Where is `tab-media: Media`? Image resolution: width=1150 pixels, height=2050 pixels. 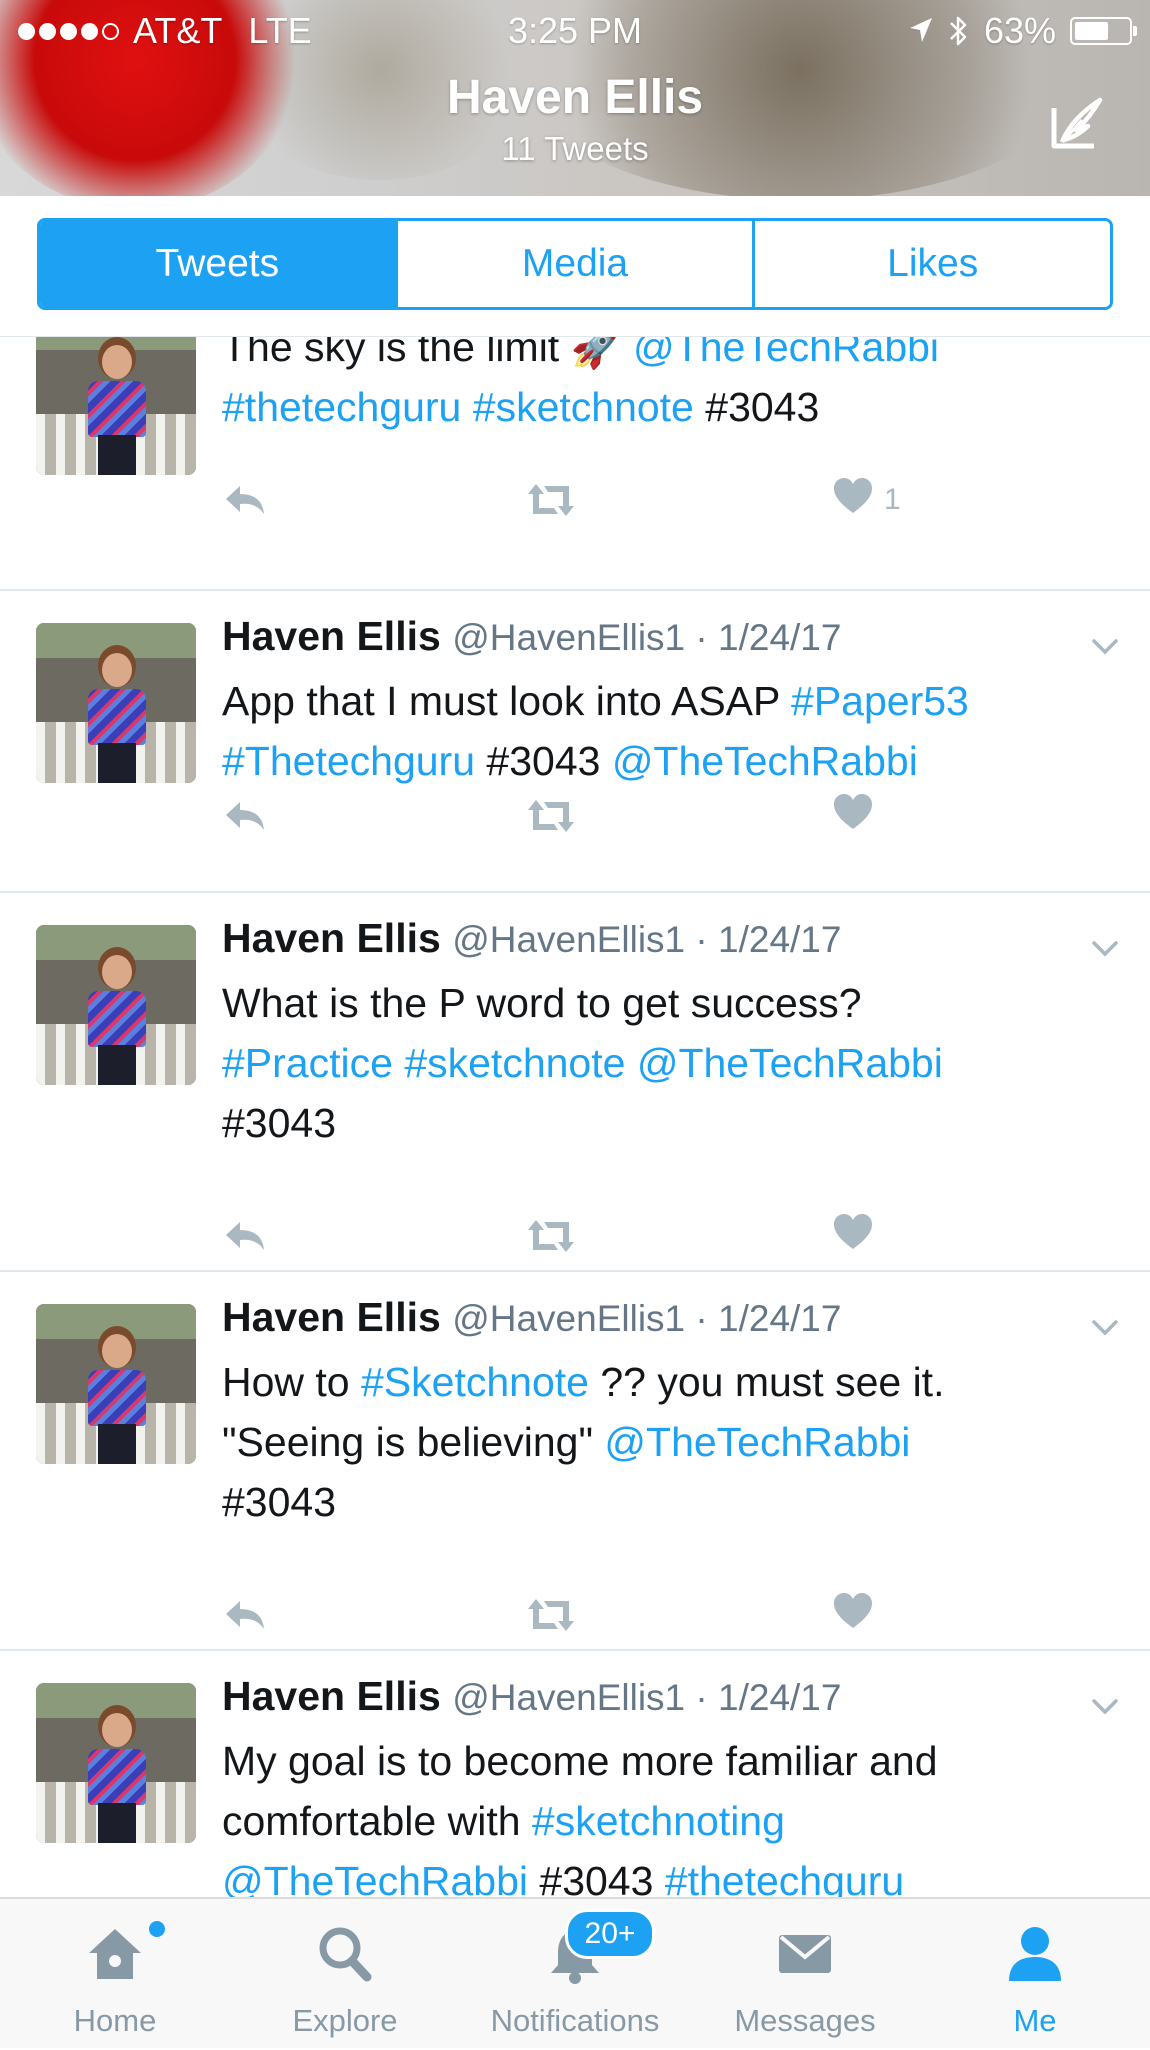 tab-media: Media is located at coordinates (573, 264).